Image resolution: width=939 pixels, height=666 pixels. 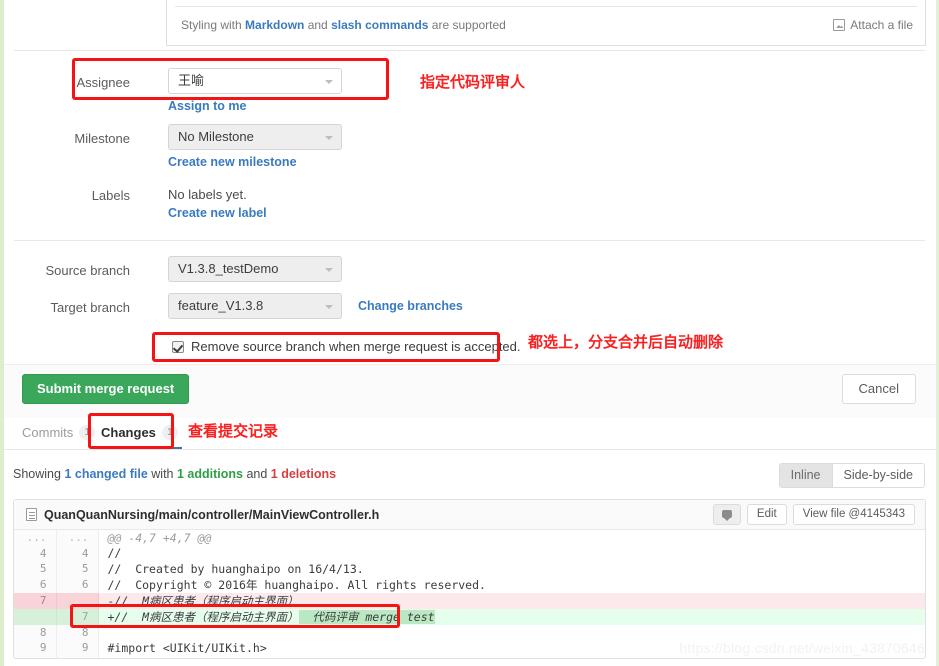 What do you see at coordinates (217, 213) in the screenshot?
I see `create-new-label-link: Create new label` at bounding box center [217, 213].